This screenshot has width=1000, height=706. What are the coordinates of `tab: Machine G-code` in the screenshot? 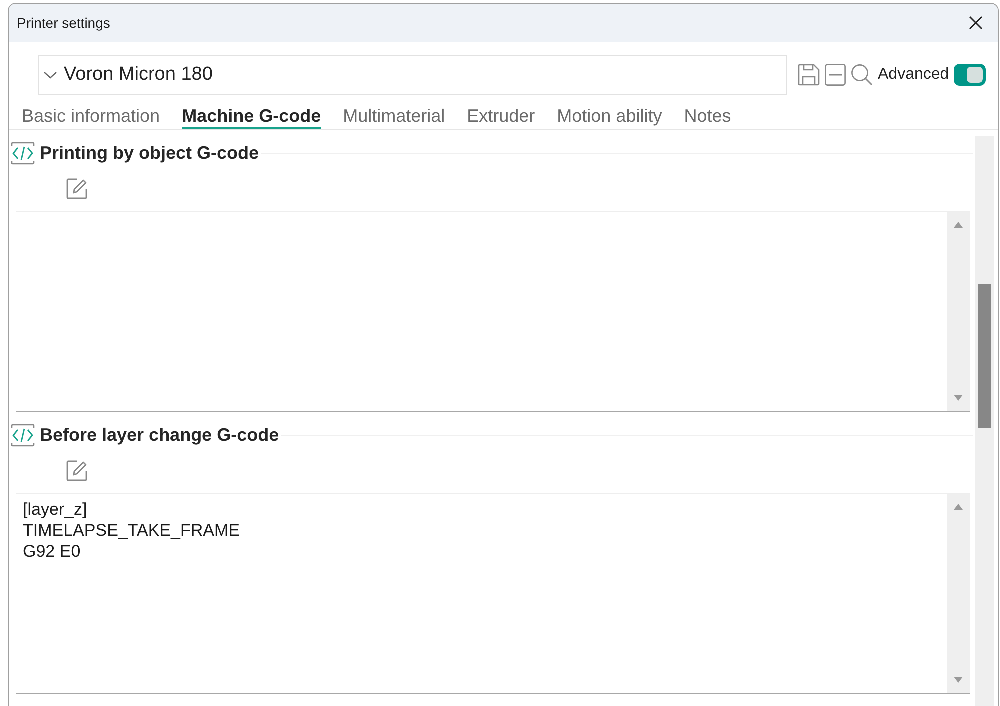 It's located at (252, 117).